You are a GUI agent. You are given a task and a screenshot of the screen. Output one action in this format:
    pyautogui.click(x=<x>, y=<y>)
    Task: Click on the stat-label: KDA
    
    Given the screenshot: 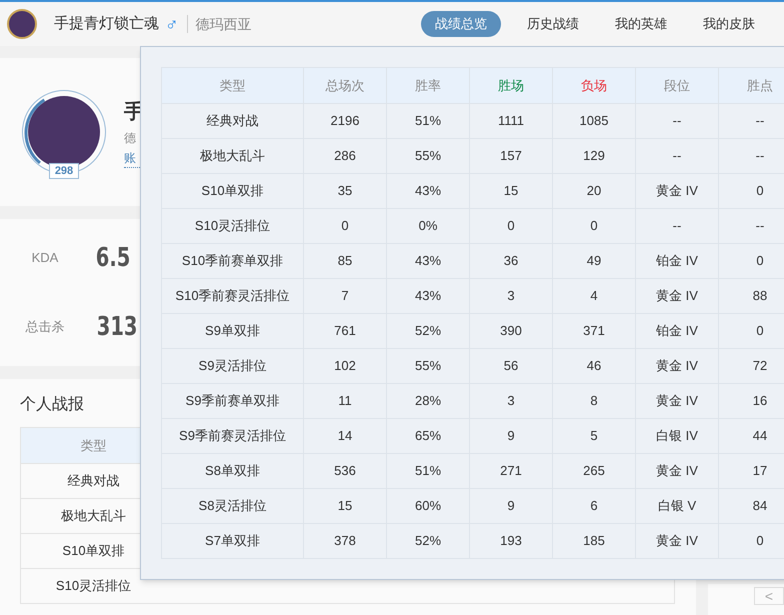 What is the action you would take?
    pyautogui.click(x=45, y=258)
    